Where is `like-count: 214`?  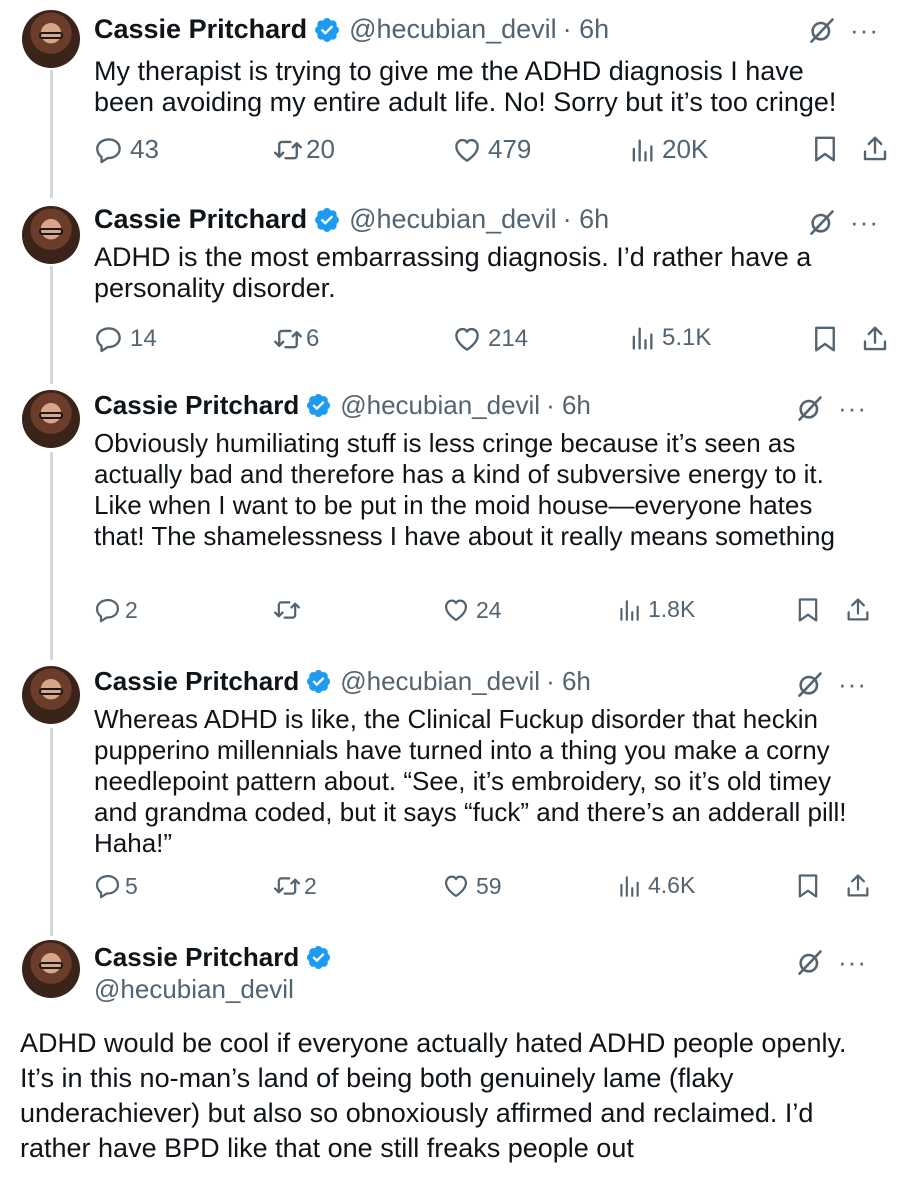 like-count: 214 is located at coordinates (508, 338).